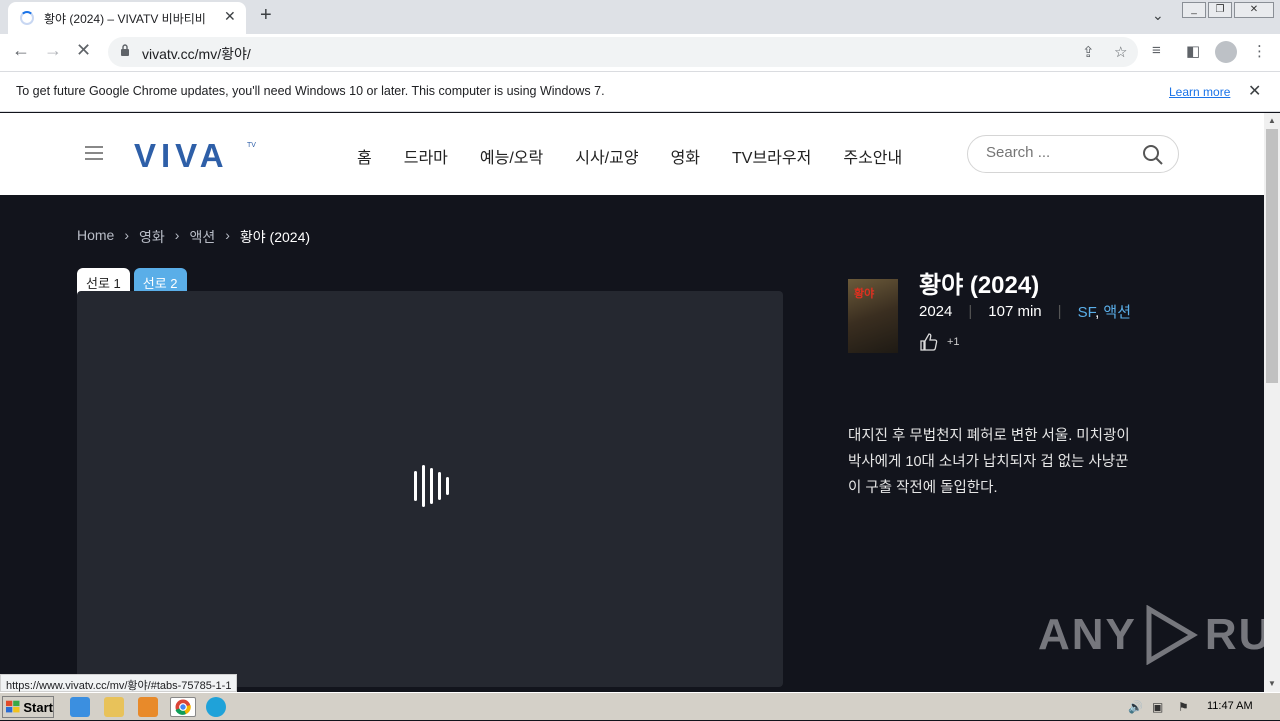  Describe the element at coordinates (196, 54) in the screenshot. I see `url-text: vivatv.cc/mv/황야/` at that location.